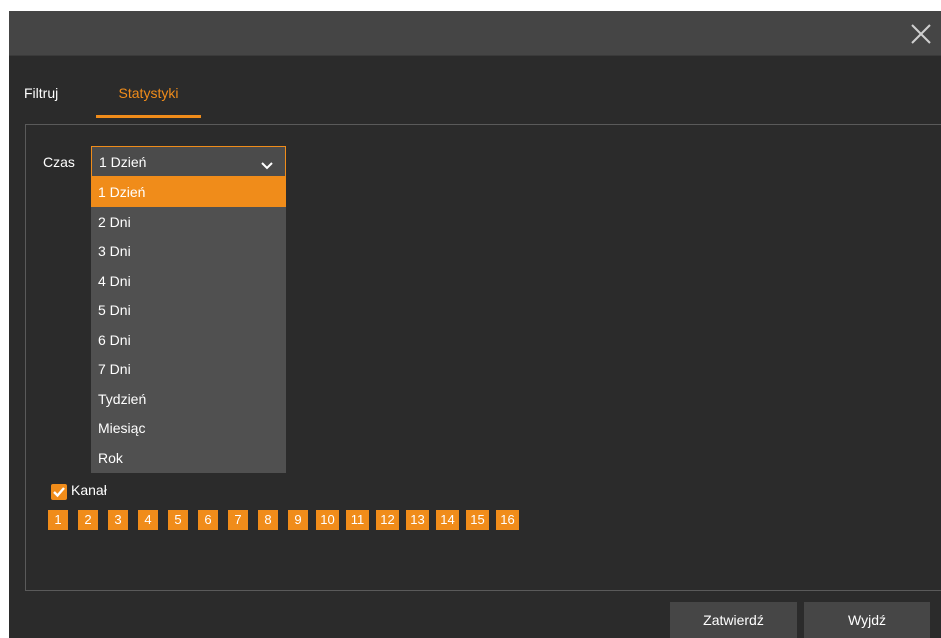 Image resolution: width=941 pixels, height=638 pixels. Describe the element at coordinates (238, 520) in the screenshot. I see `channel-button: 7` at that location.